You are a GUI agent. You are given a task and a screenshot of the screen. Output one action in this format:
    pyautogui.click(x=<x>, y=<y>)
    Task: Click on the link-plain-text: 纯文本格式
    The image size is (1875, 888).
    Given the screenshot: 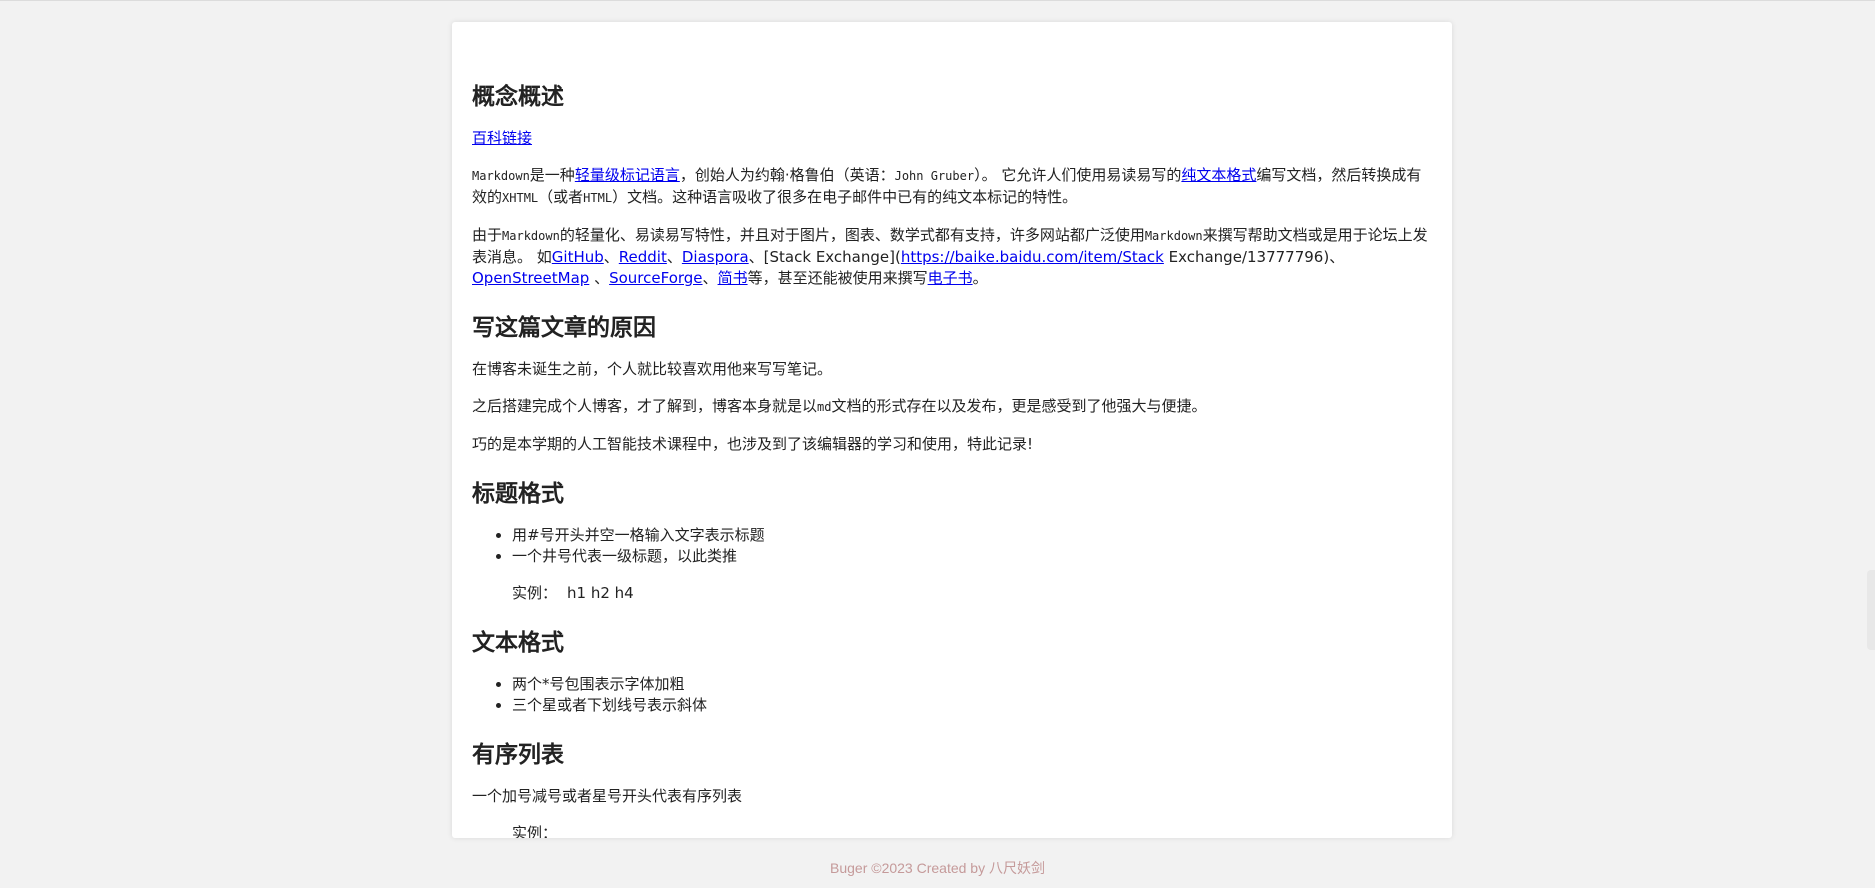 What is the action you would take?
    pyautogui.click(x=1218, y=175)
    